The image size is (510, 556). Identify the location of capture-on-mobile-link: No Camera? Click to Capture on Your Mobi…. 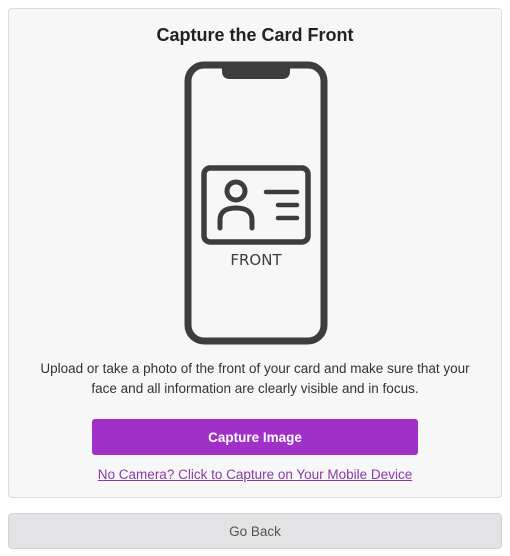
(255, 474).